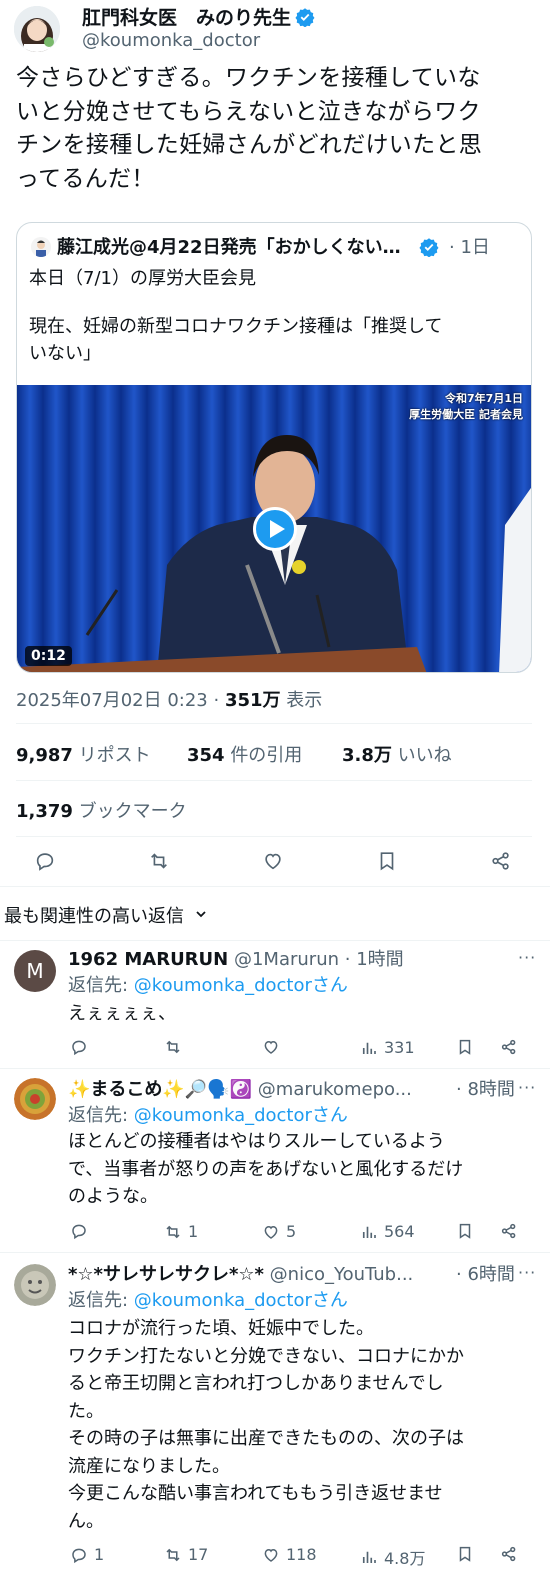 The width and height of the screenshot is (550, 1575). What do you see at coordinates (271, 1232) in the screenshot?
I see `heart-icon` at bounding box center [271, 1232].